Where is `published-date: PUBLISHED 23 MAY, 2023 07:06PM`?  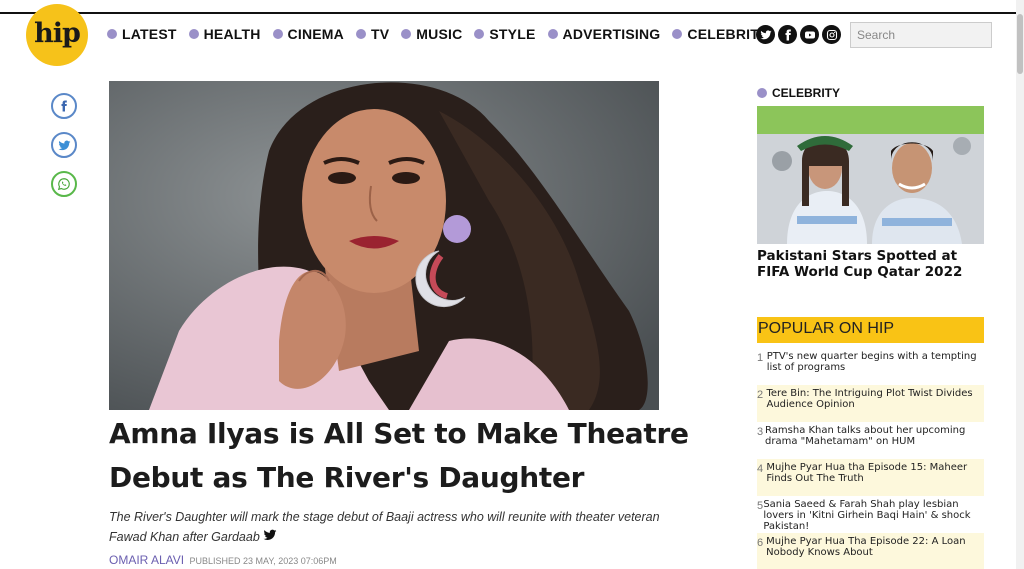 published-date: PUBLISHED 23 MAY, 2023 07:06PM is located at coordinates (263, 561).